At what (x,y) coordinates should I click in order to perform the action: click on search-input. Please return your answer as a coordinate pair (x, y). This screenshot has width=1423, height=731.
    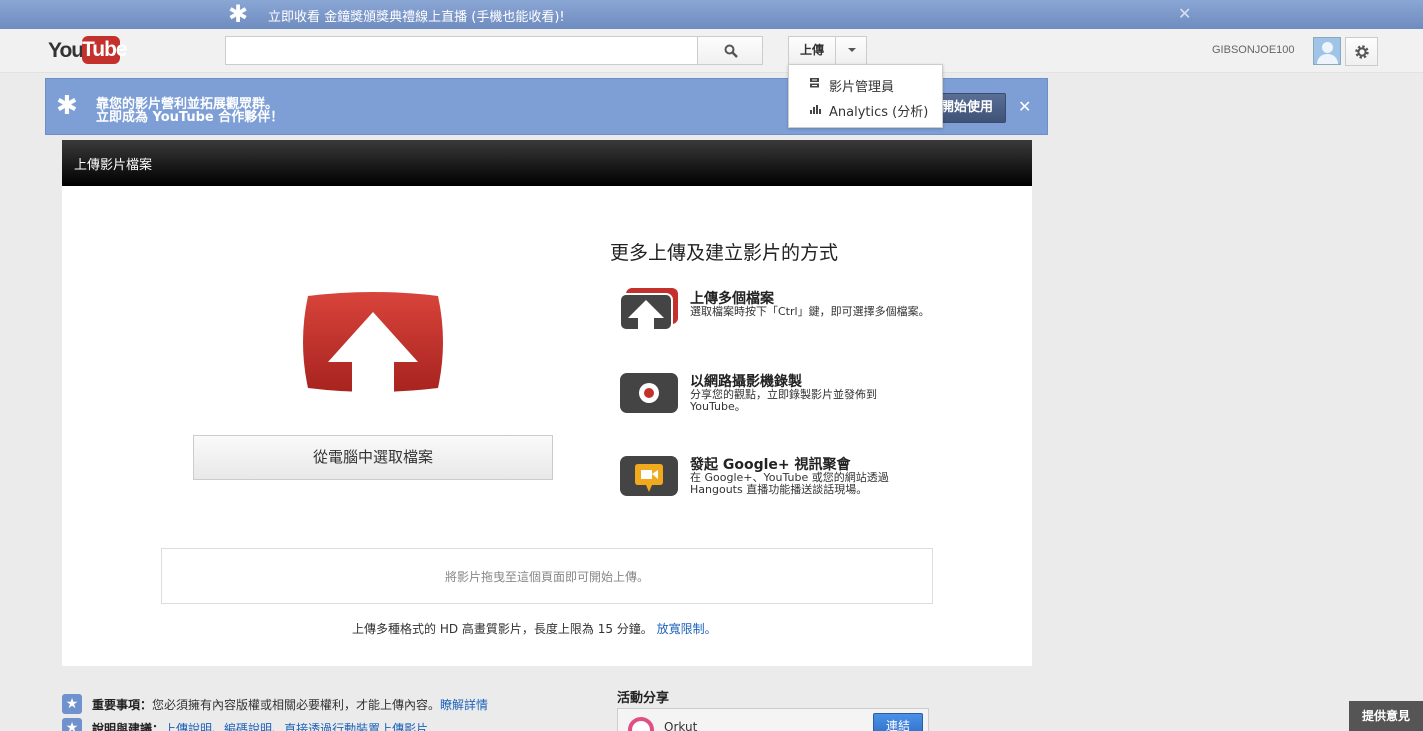
    Looking at the image, I should click on (461, 50).